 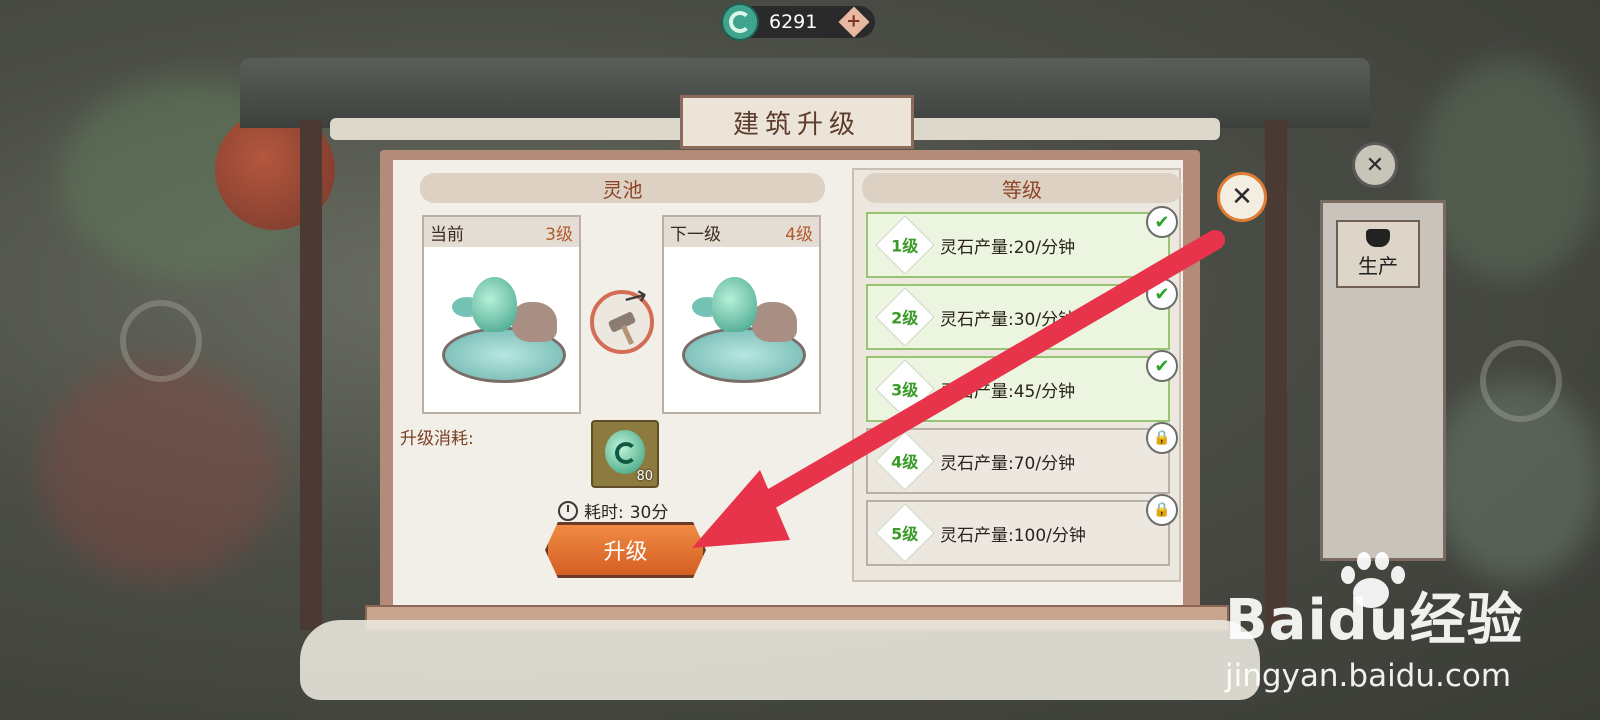 I want to click on produce-button: 生产, so click(x=1378, y=254).